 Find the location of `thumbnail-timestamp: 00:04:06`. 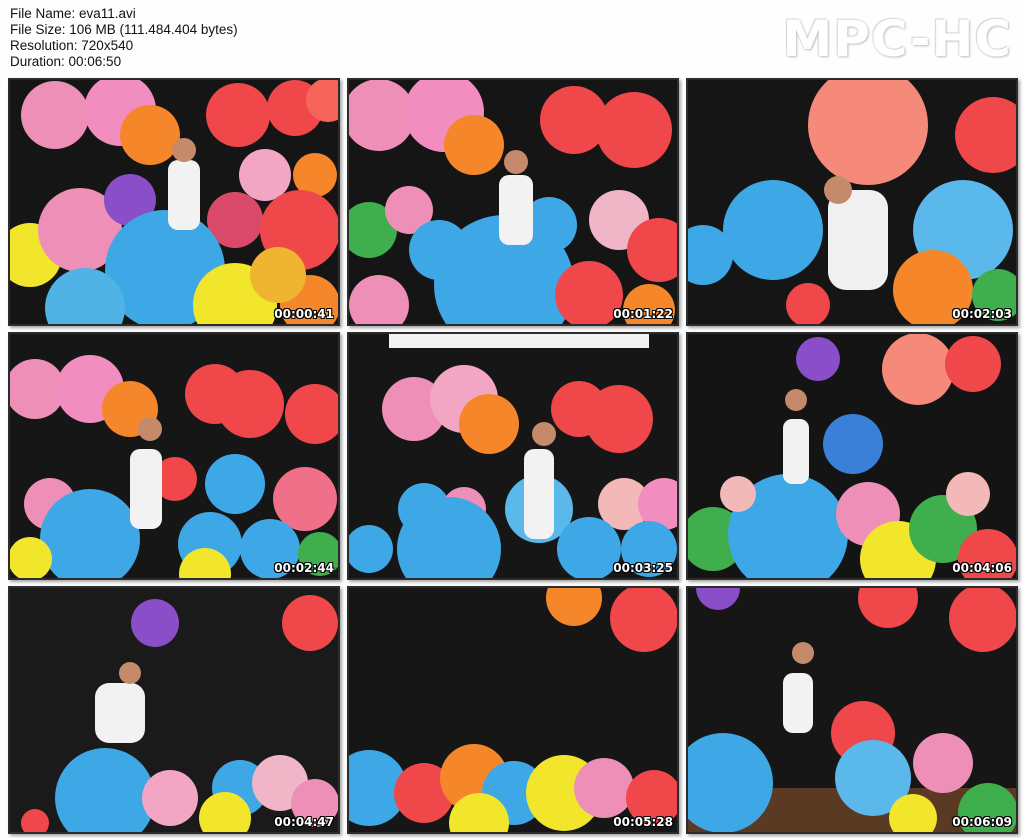

thumbnail-timestamp: 00:04:06 is located at coordinates (982, 568).